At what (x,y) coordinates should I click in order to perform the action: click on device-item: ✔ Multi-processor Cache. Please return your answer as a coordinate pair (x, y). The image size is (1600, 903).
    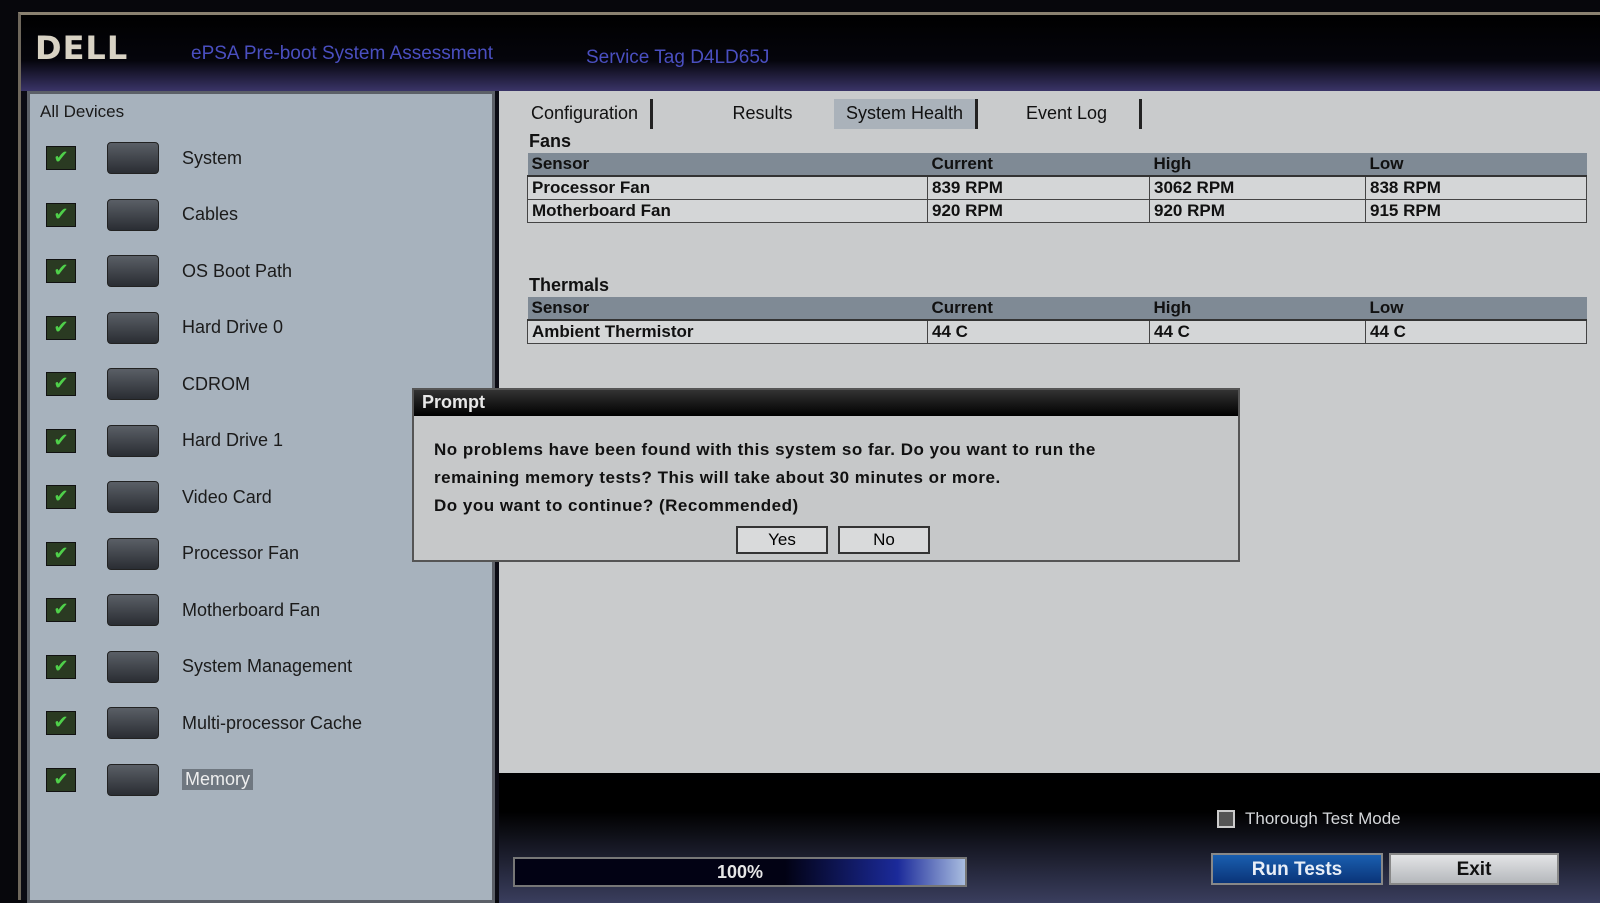
    Looking at the image, I should click on (266, 723).